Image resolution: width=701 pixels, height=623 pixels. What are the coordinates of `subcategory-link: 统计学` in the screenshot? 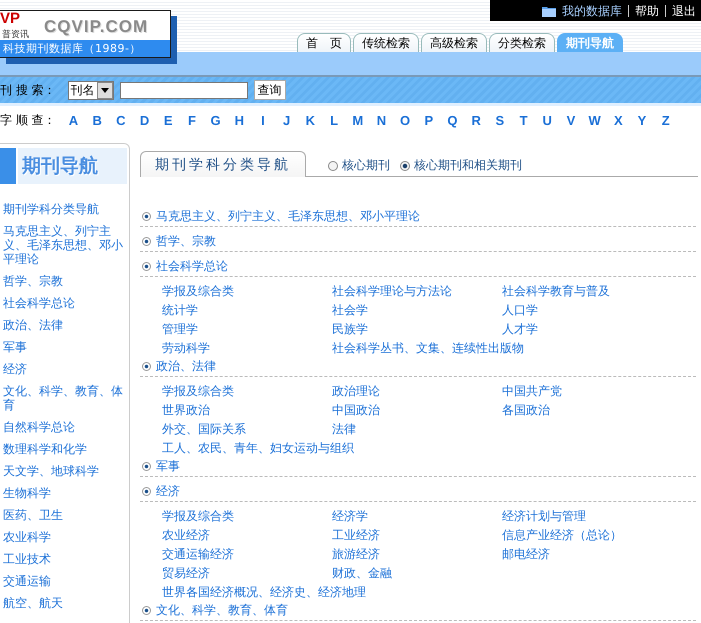 It's located at (180, 310).